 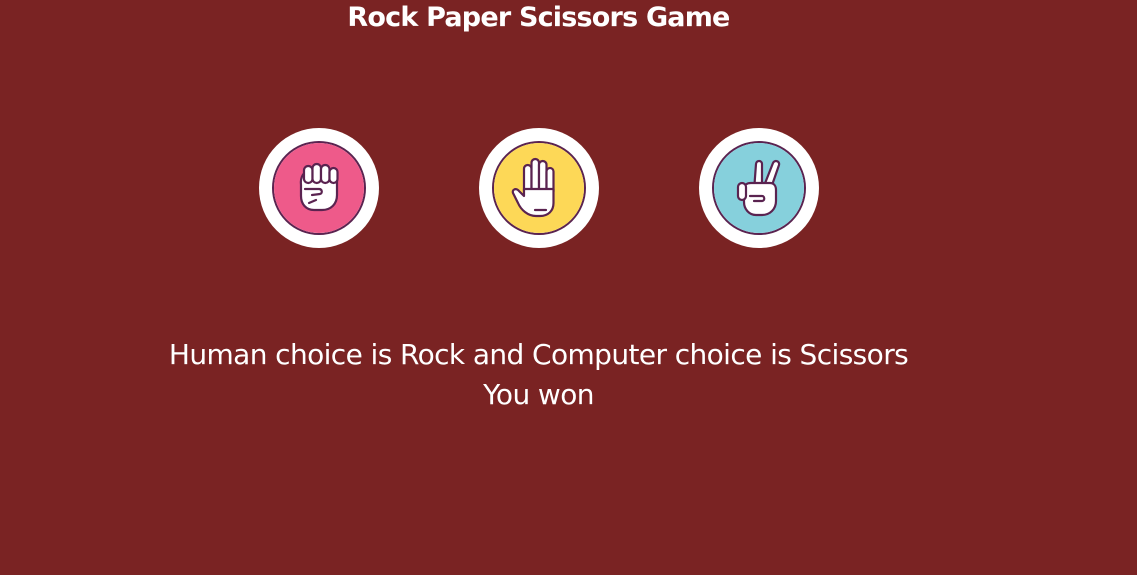 What do you see at coordinates (538, 394) in the screenshot?
I see `result-outcome-text: You won` at bounding box center [538, 394].